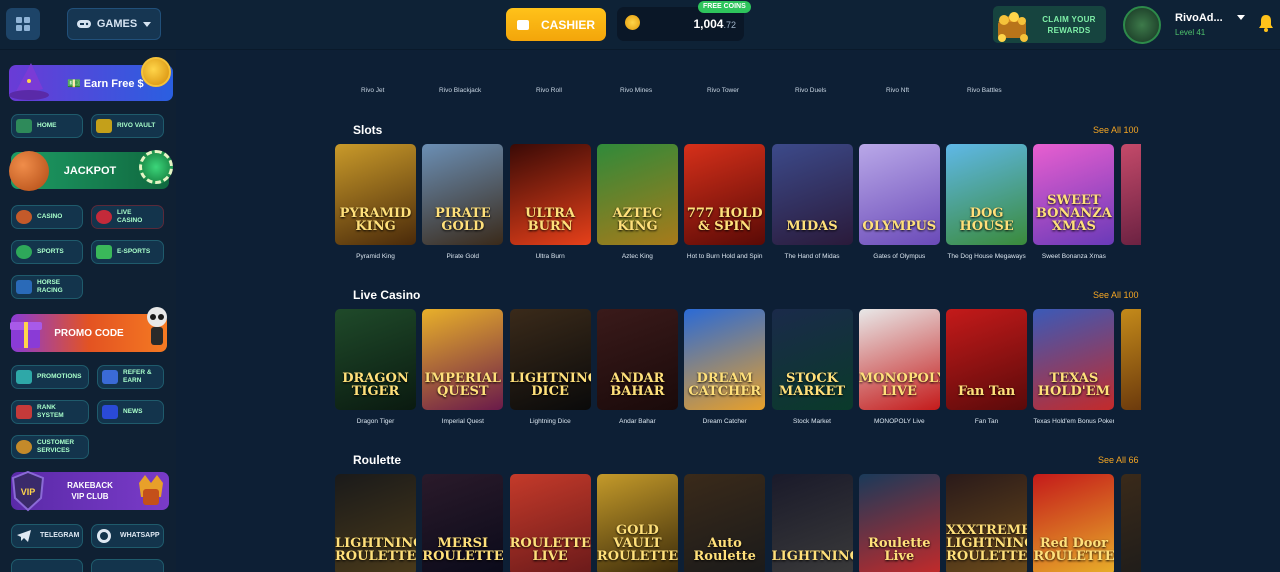 The width and height of the screenshot is (1280, 572). I want to click on sidebar-item-rivo-vault: RIVO VAULT, so click(127, 126).